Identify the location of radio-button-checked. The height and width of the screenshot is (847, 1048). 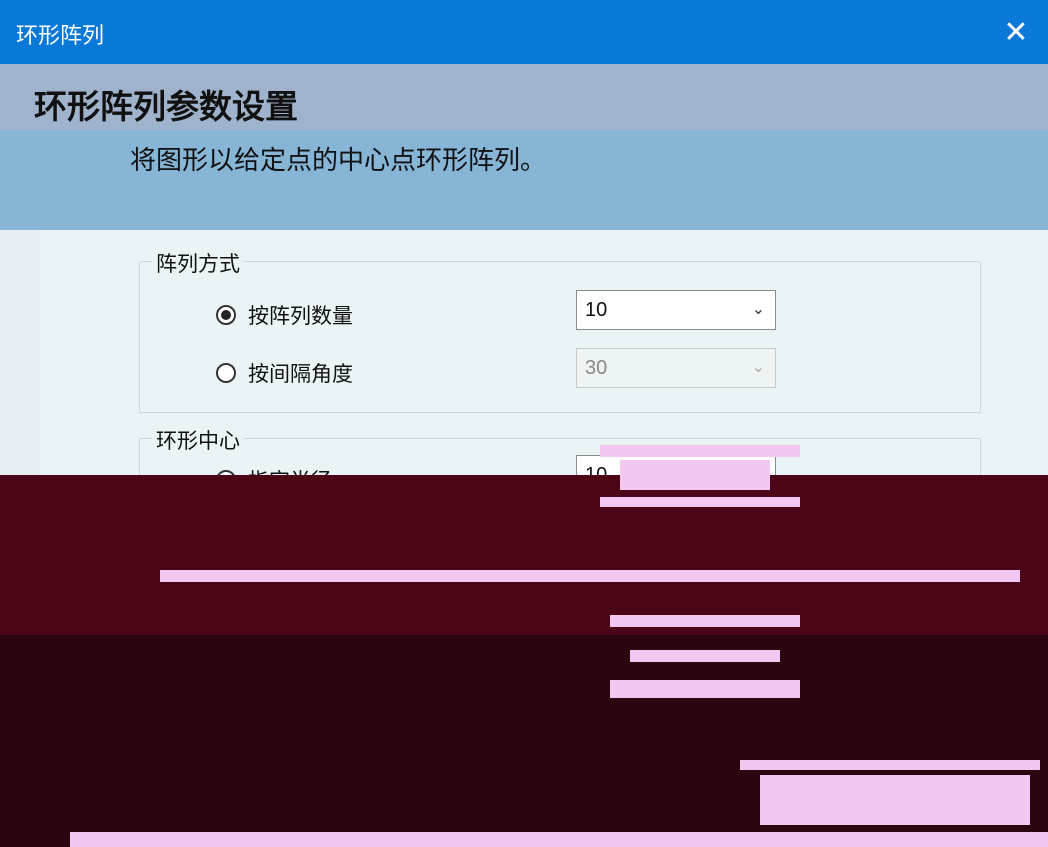
(226, 315).